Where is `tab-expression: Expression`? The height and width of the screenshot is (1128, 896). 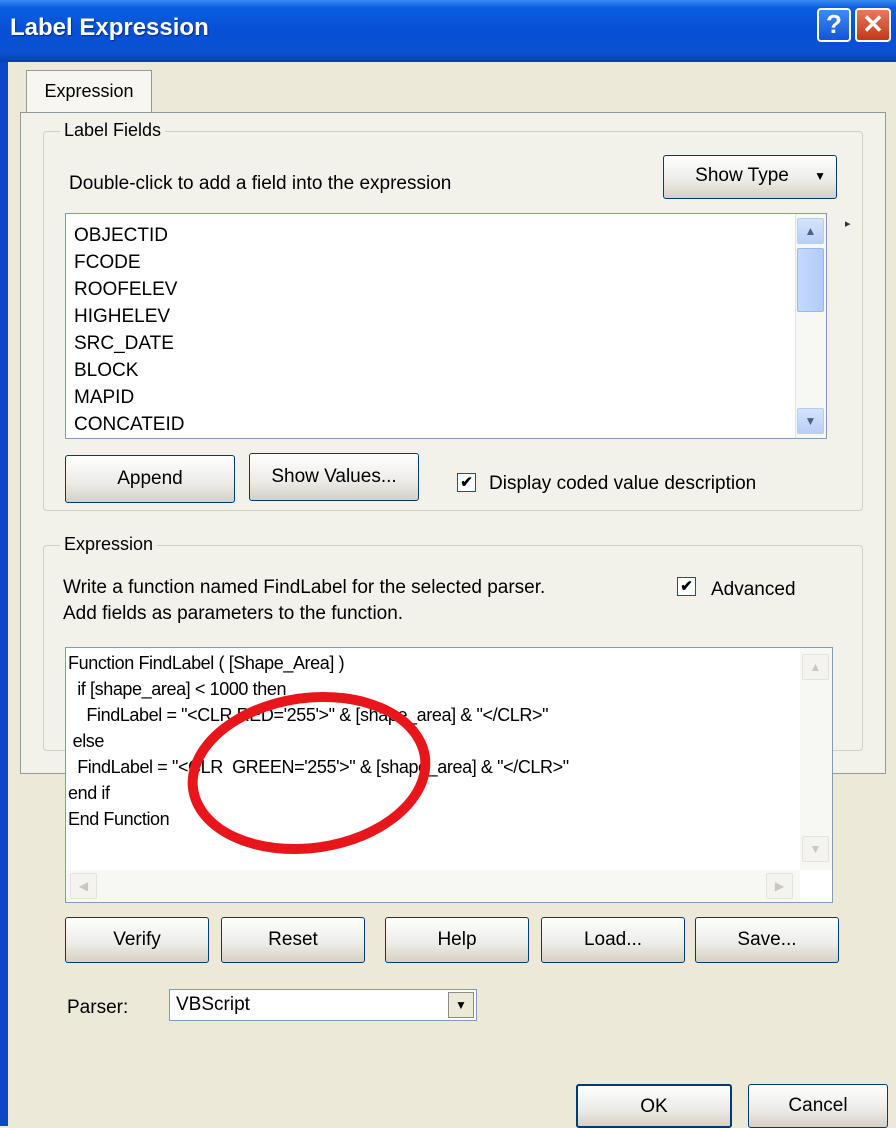 tab-expression: Expression is located at coordinates (89, 92).